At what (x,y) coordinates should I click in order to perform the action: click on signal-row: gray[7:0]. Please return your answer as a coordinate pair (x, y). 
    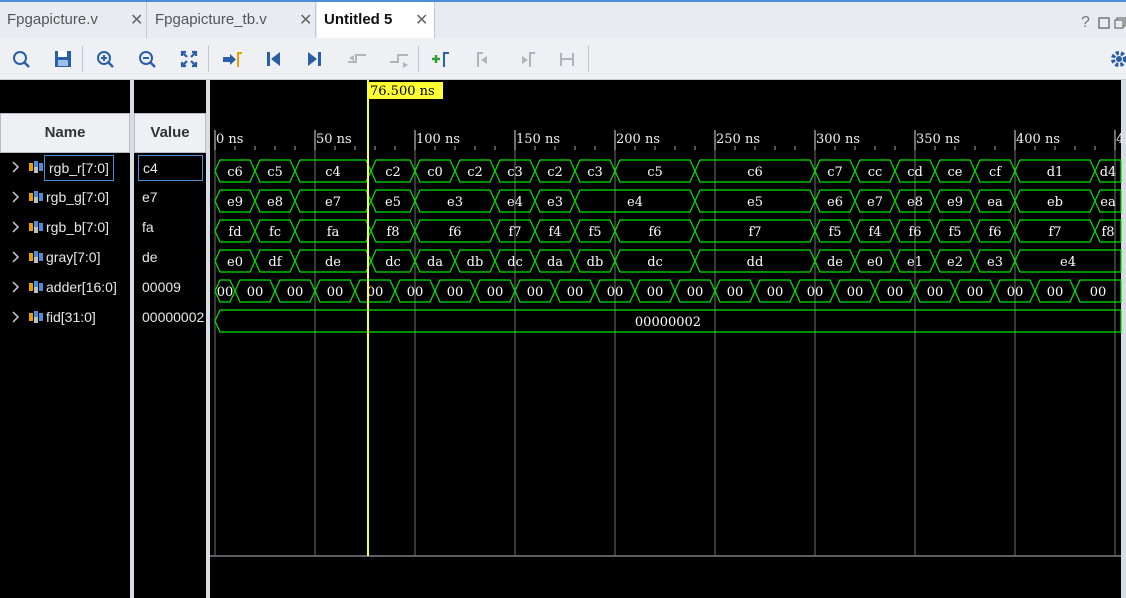
    Looking at the image, I should click on (65, 258).